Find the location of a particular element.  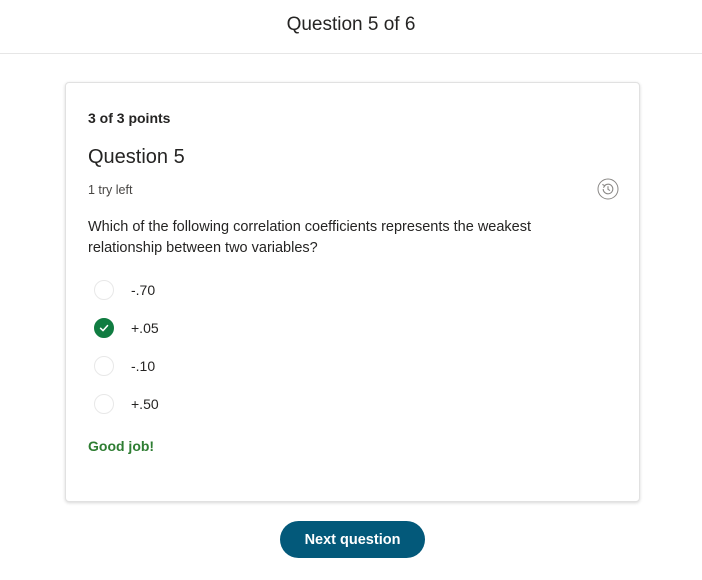

next-question-button: Next question is located at coordinates (352, 539).